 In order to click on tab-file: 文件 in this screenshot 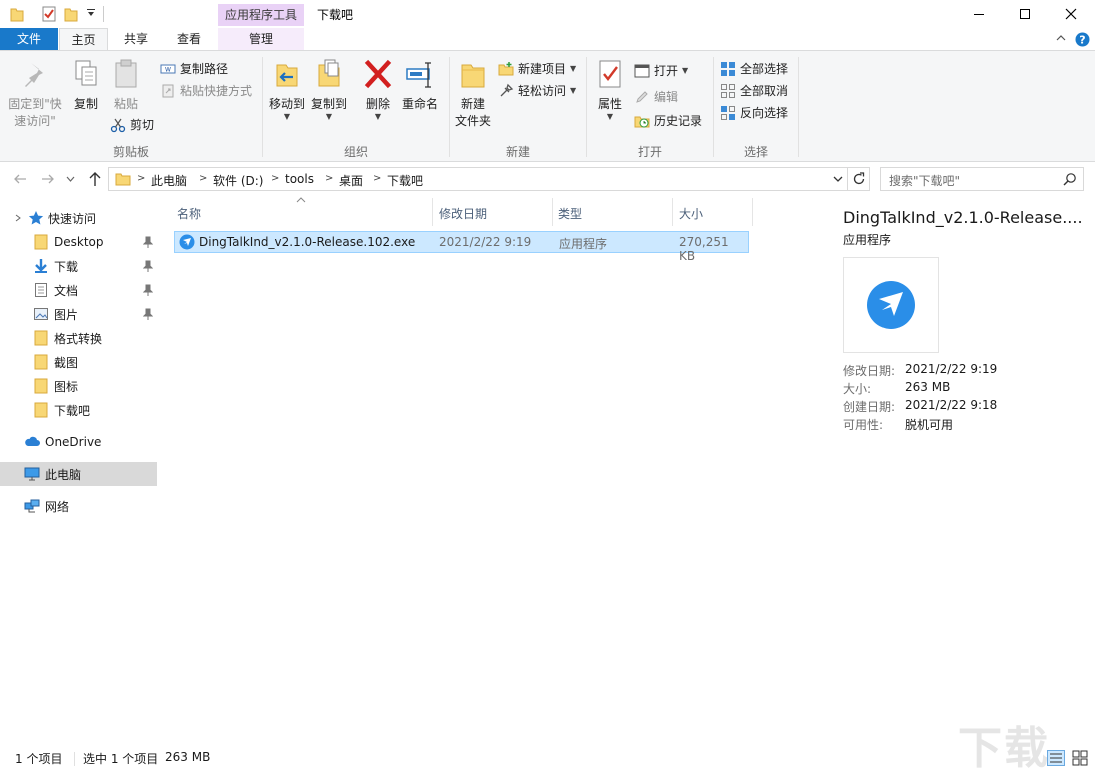, I will do `click(29, 39)`.